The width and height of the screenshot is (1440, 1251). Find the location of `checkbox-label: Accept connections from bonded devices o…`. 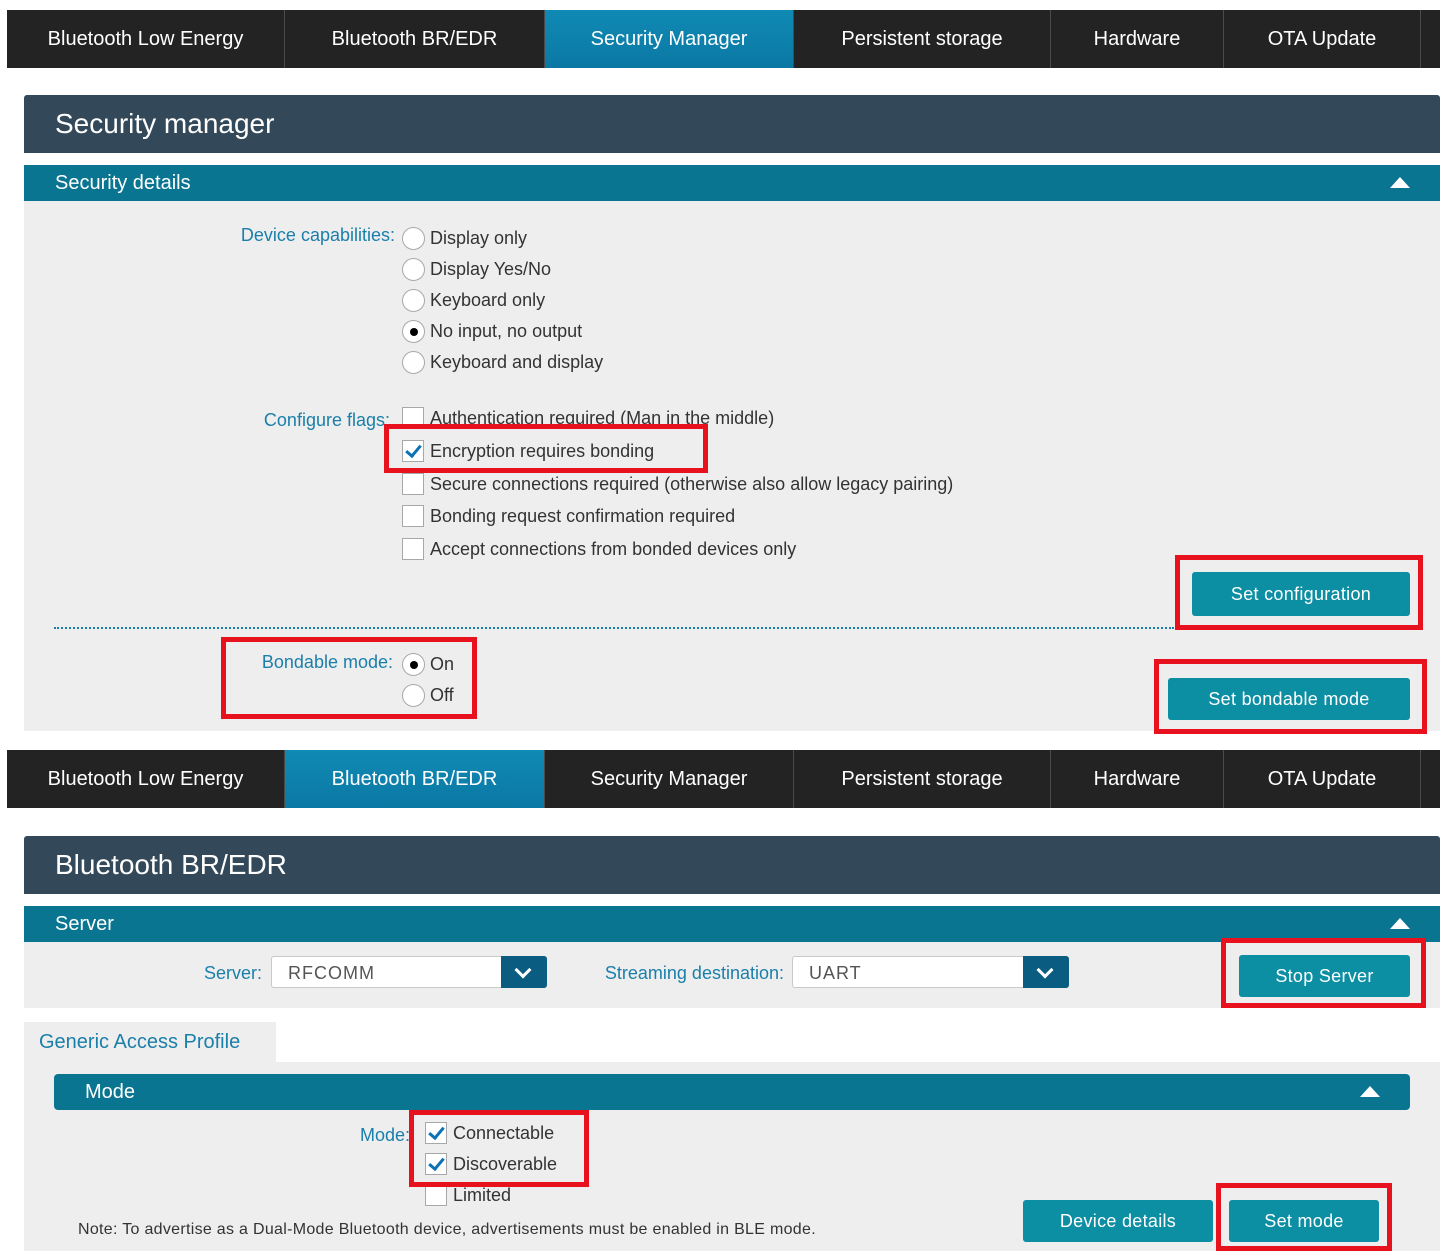

checkbox-label: Accept connections from bonded devices o… is located at coordinates (613, 549).